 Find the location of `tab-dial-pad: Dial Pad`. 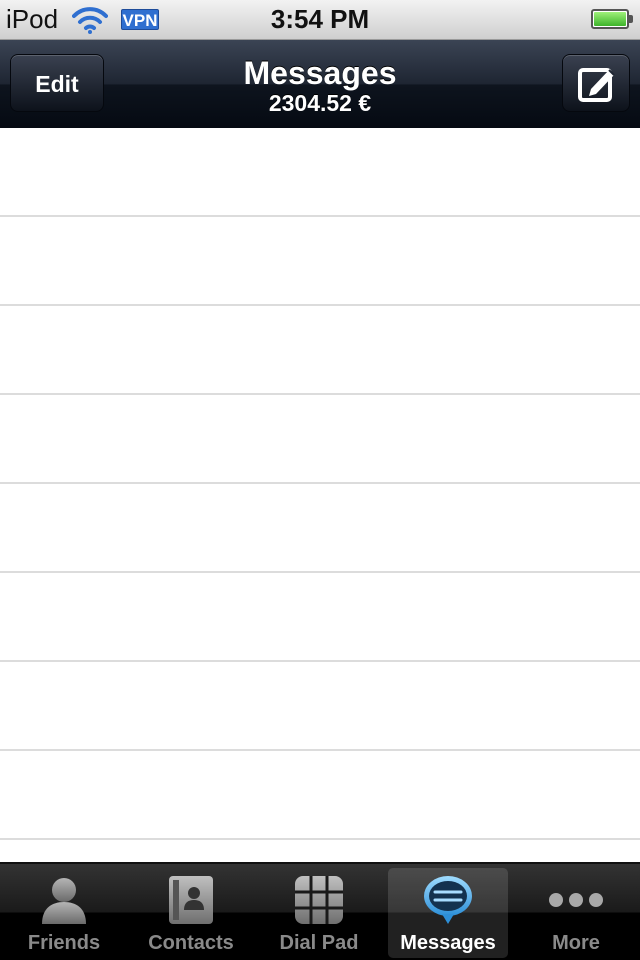

tab-dial-pad: Dial Pad is located at coordinates (319, 913).